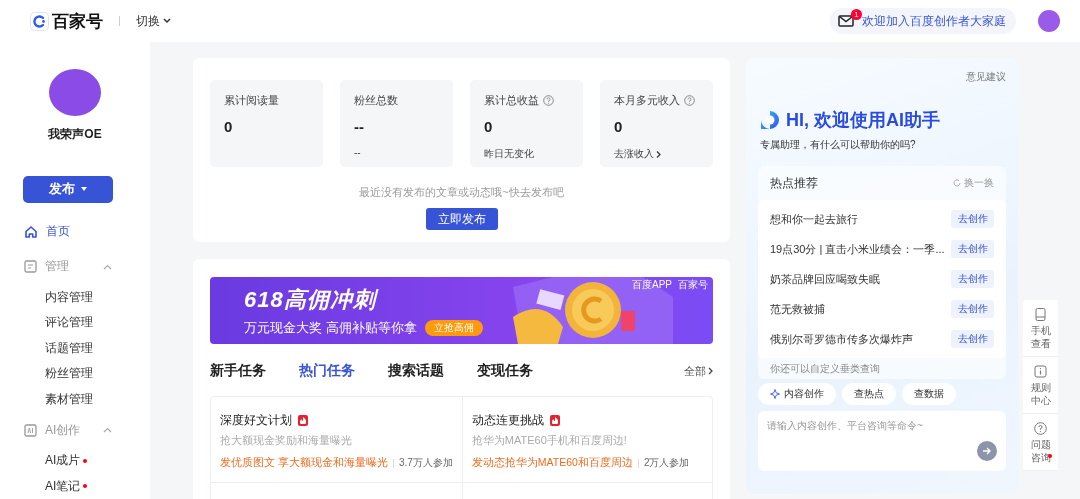 This screenshot has width=1080, height=499. I want to click on username: 我荣声OE, so click(75, 135).